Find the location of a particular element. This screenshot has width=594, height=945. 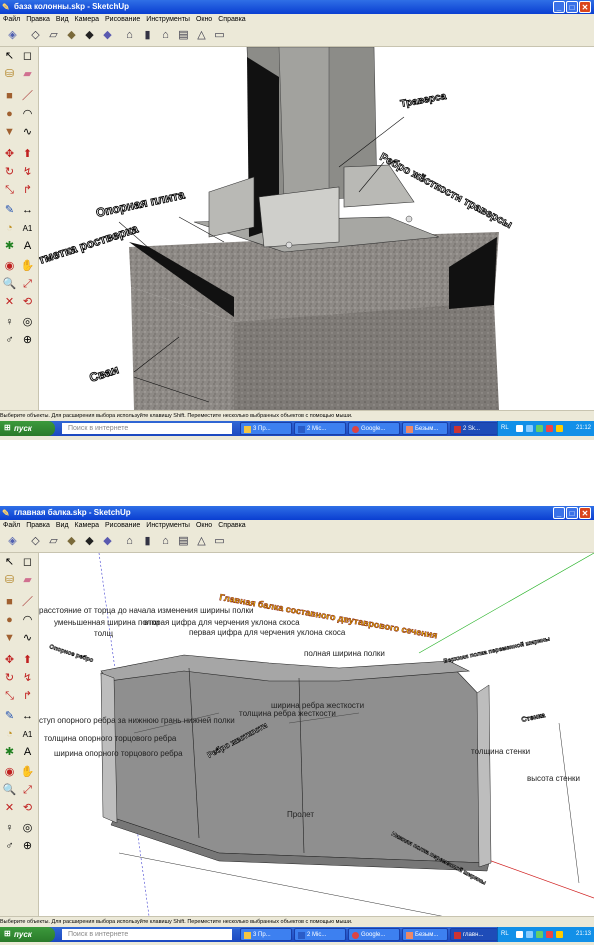

previous-view-icon: ⟲ is located at coordinates (27, 808).